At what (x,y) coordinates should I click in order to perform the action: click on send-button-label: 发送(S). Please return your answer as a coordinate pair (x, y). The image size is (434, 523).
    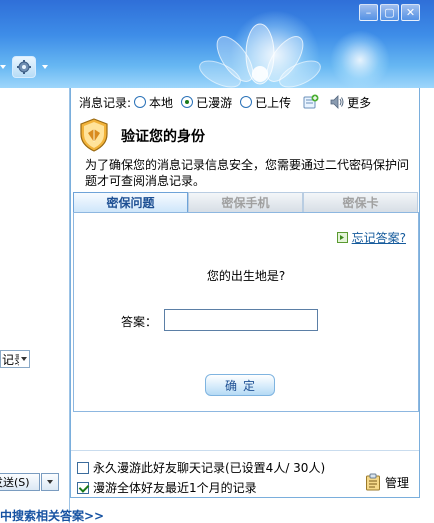
    Looking at the image, I should click on (15, 482).